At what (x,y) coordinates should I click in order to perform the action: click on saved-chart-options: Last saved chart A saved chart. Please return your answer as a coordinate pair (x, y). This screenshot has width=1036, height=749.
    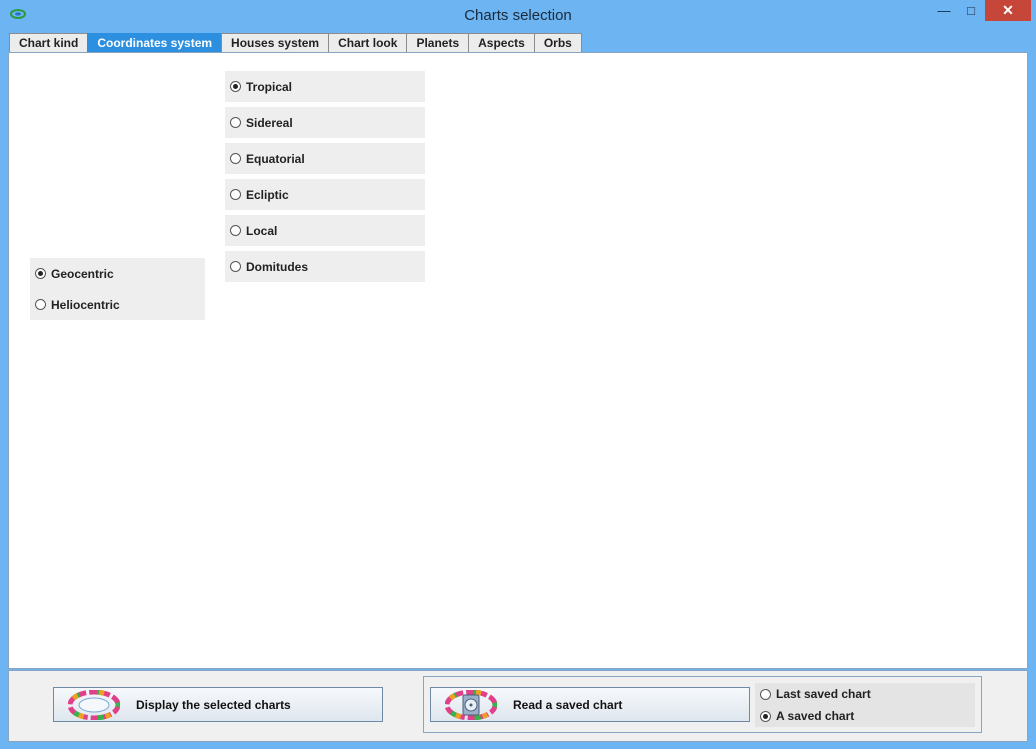
    Looking at the image, I should click on (865, 705).